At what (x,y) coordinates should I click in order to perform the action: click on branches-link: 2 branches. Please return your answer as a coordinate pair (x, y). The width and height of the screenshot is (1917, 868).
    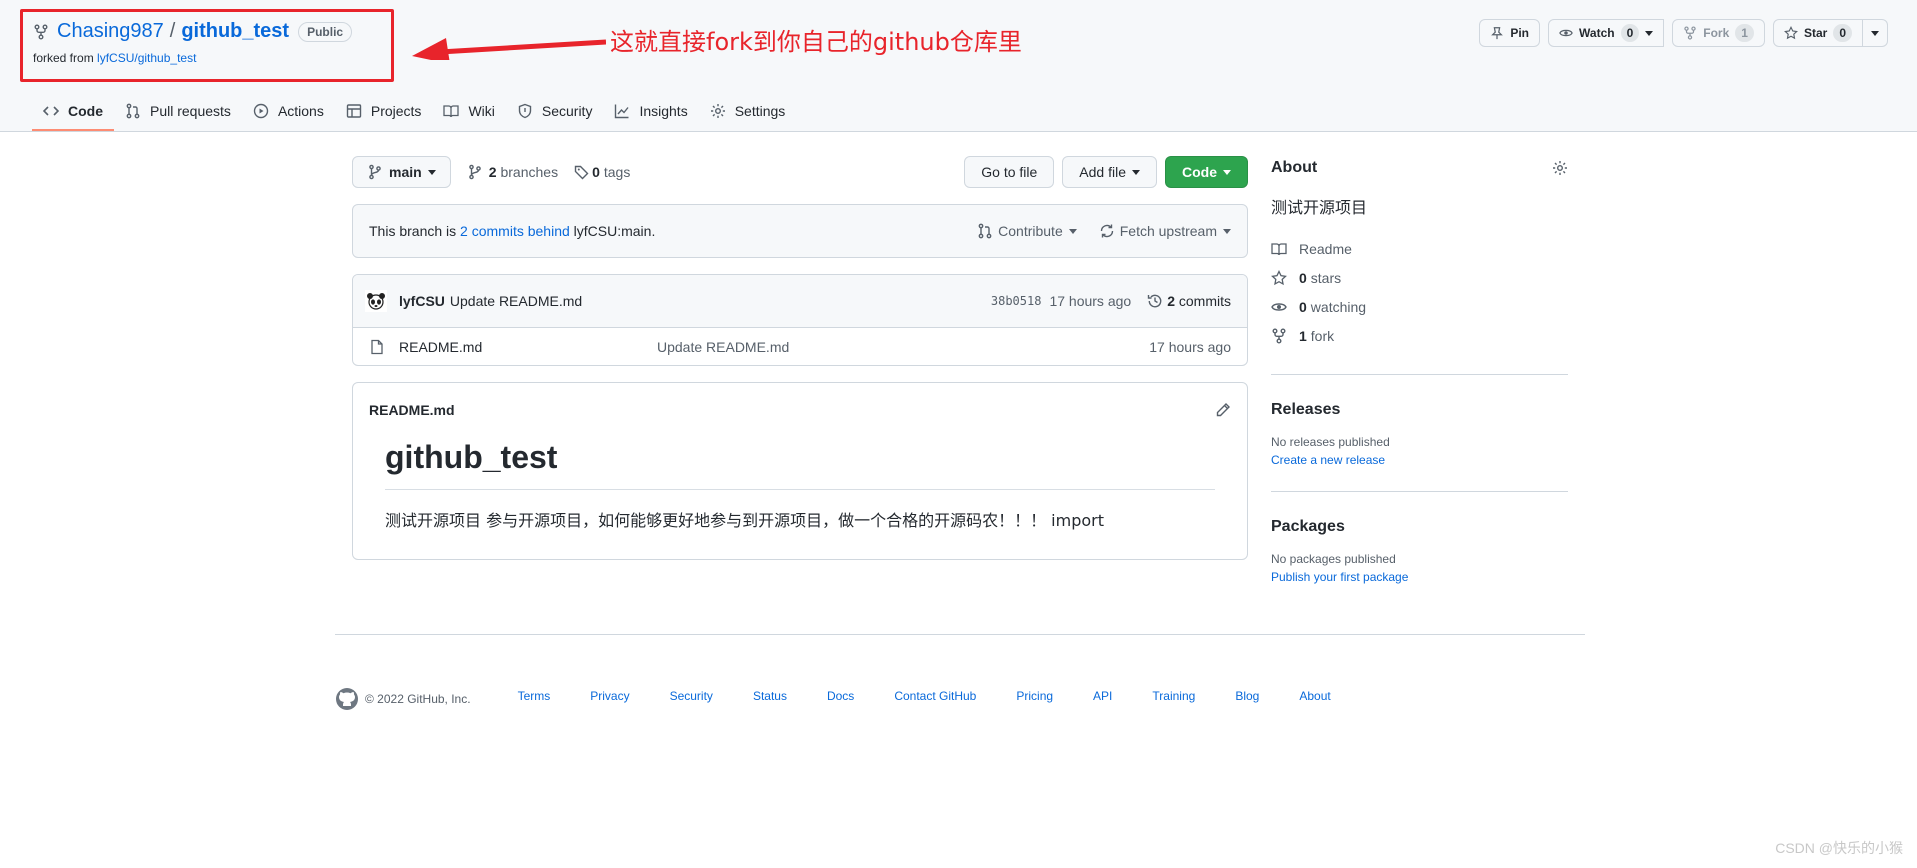
    Looking at the image, I should click on (512, 172).